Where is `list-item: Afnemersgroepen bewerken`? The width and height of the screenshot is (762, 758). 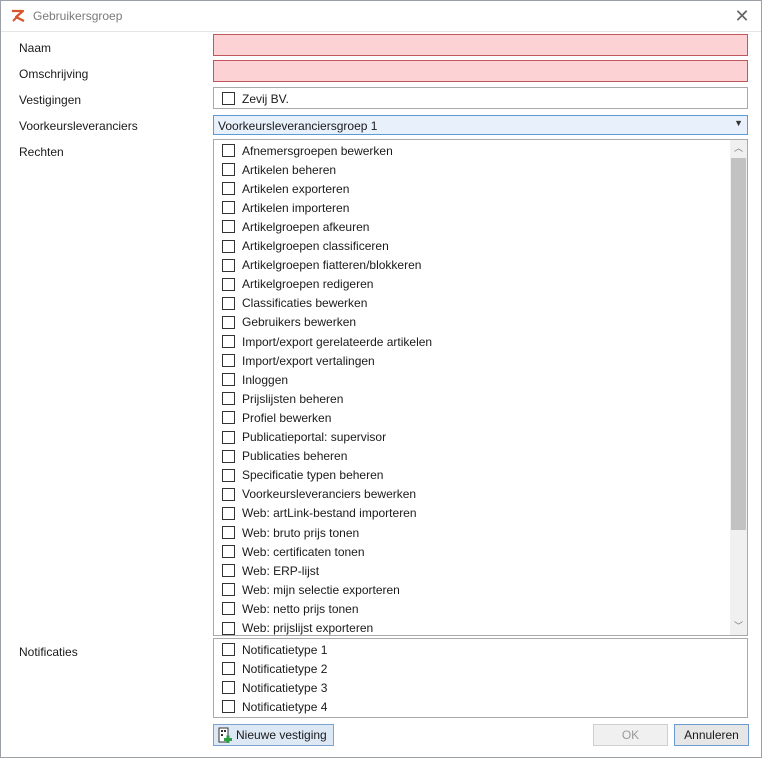
list-item: Afnemersgroepen bewerken is located at coordinates (307, 150).